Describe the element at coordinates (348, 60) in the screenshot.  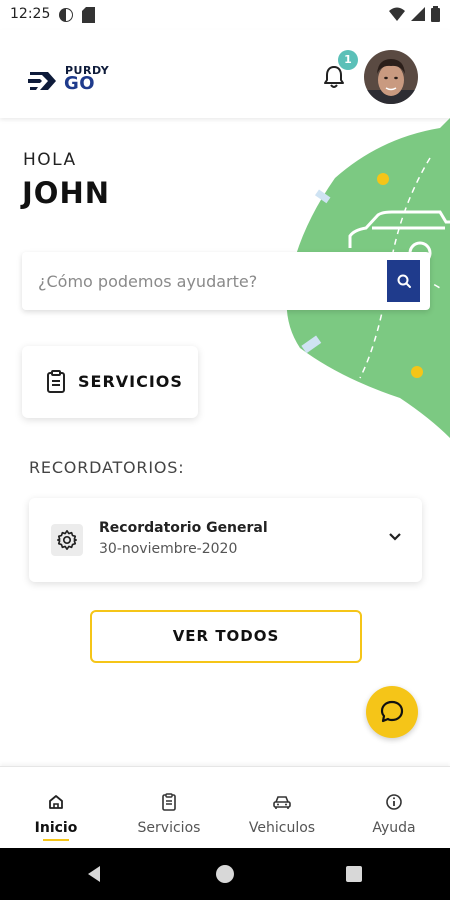
I see `notification-badge: 1` at that location.